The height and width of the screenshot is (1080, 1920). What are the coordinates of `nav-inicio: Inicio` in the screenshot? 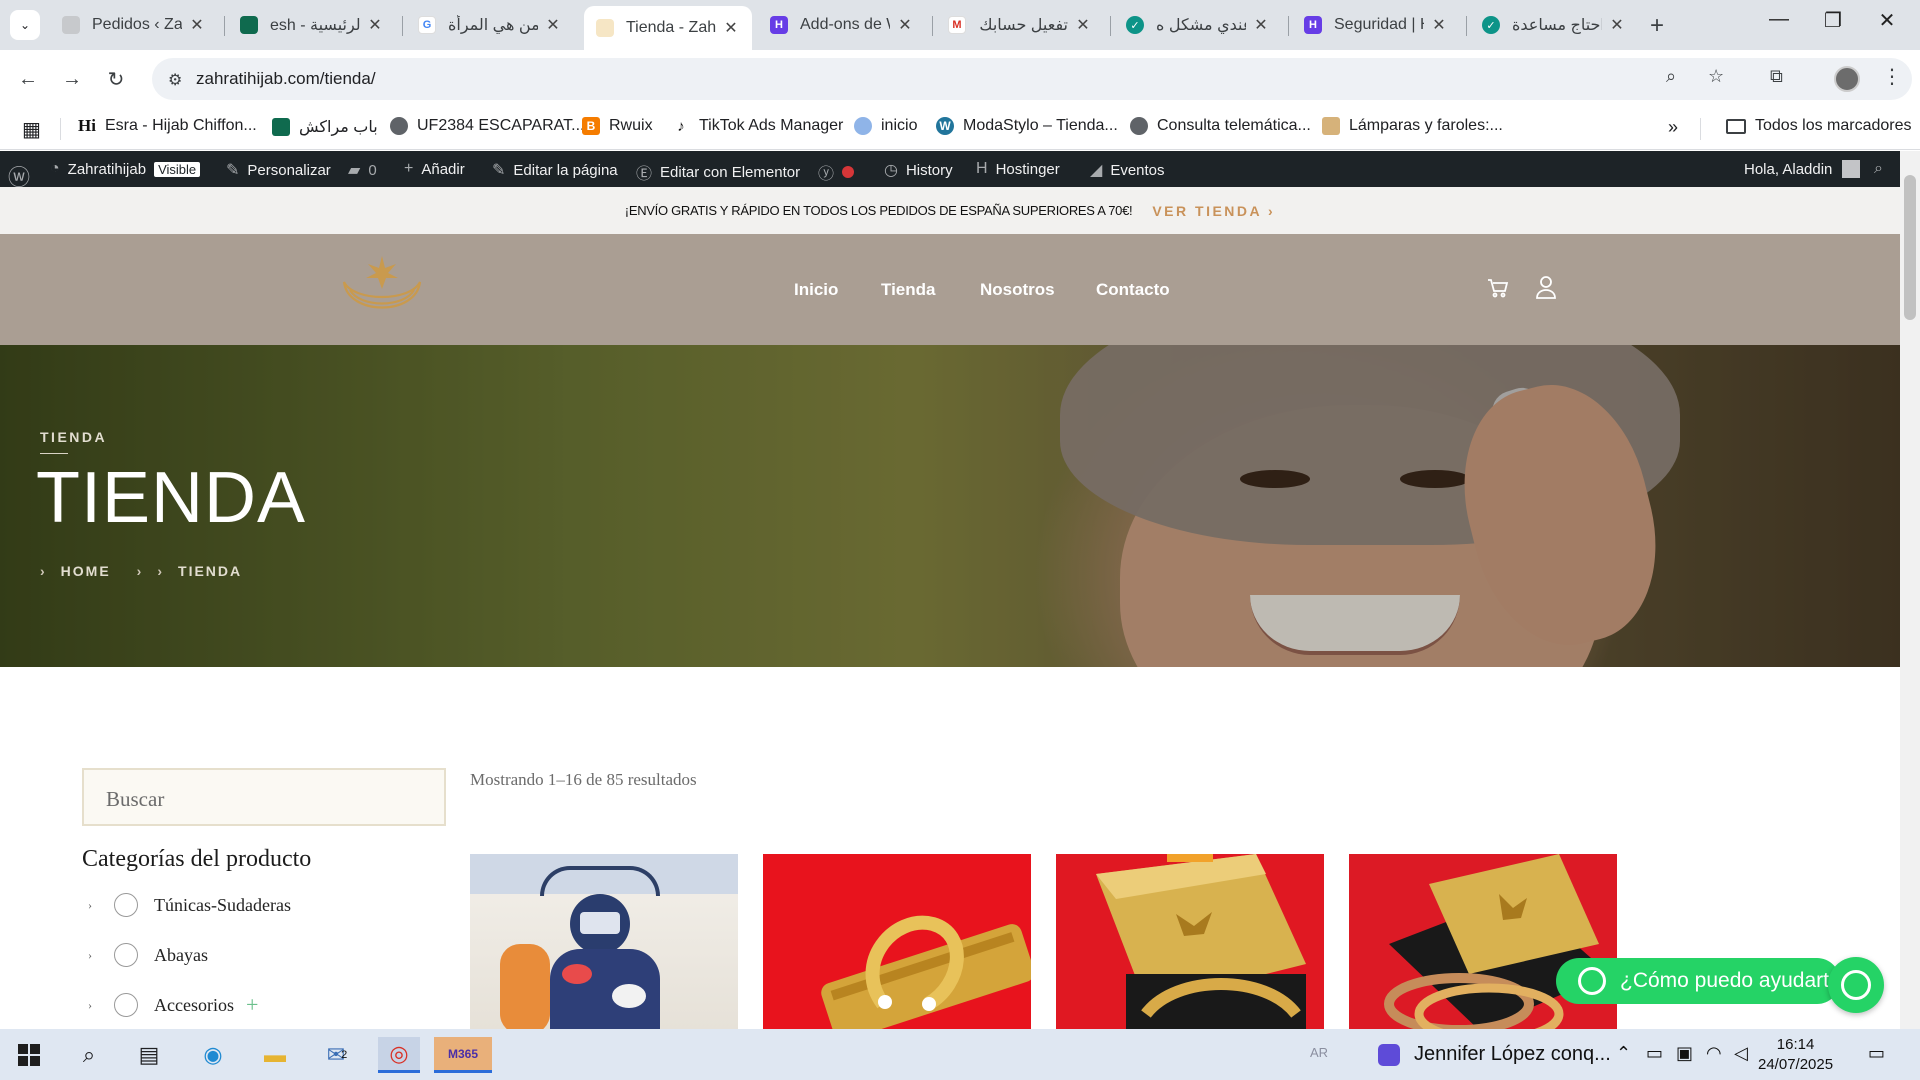 It's located at (816, 290).